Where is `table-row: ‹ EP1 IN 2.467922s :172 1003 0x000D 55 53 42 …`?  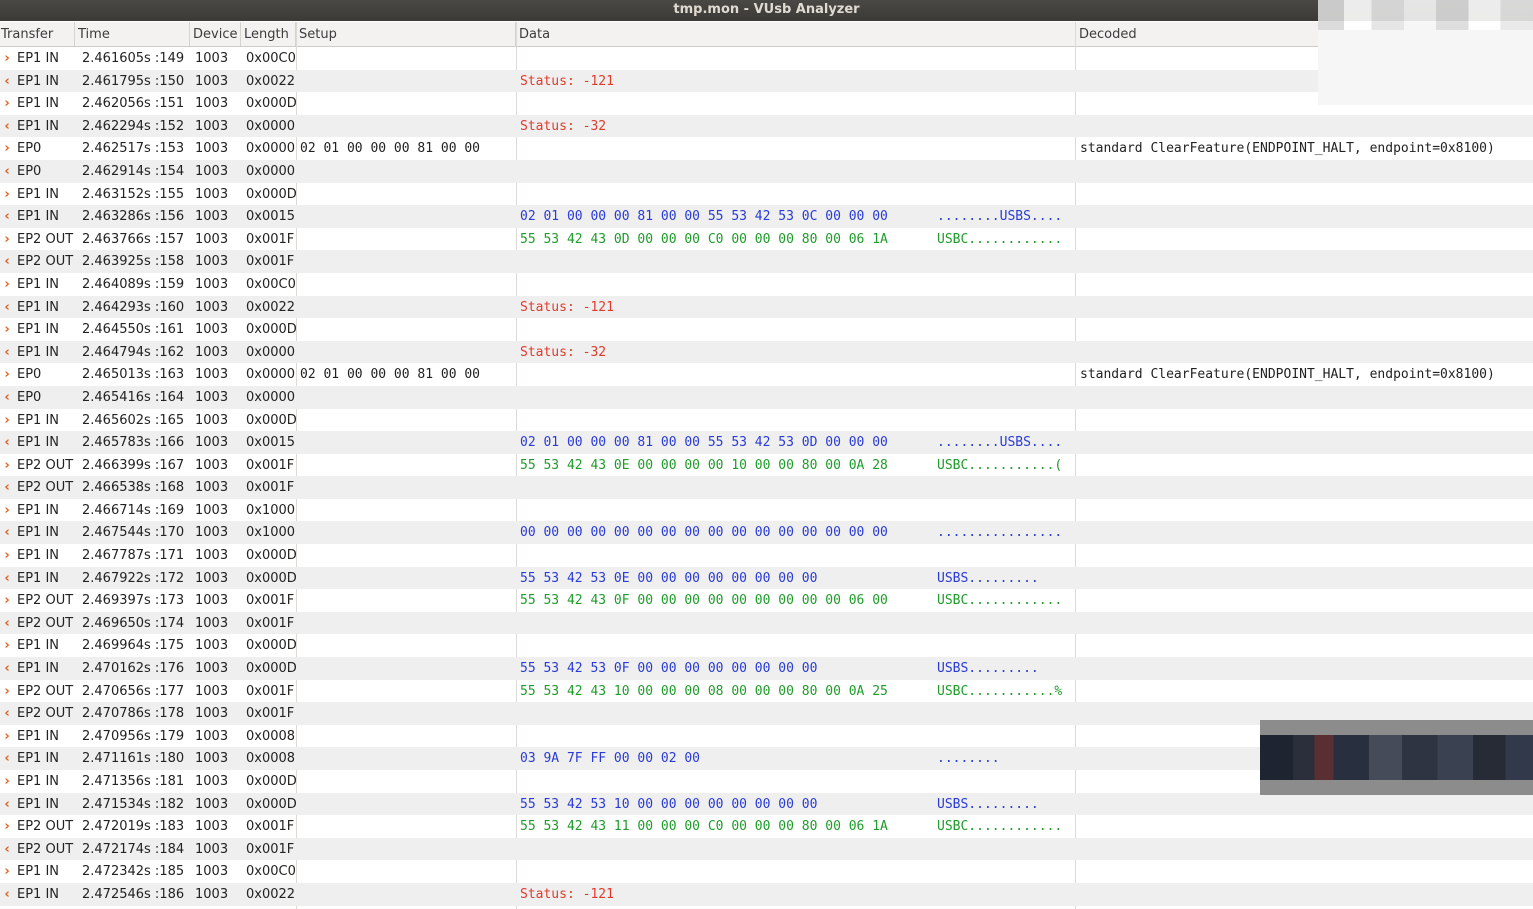
table-row: ‹ EP1 IN 2.467922s :172 1003 0x000D 55 53 42 … is located at coordinates (766, 578).